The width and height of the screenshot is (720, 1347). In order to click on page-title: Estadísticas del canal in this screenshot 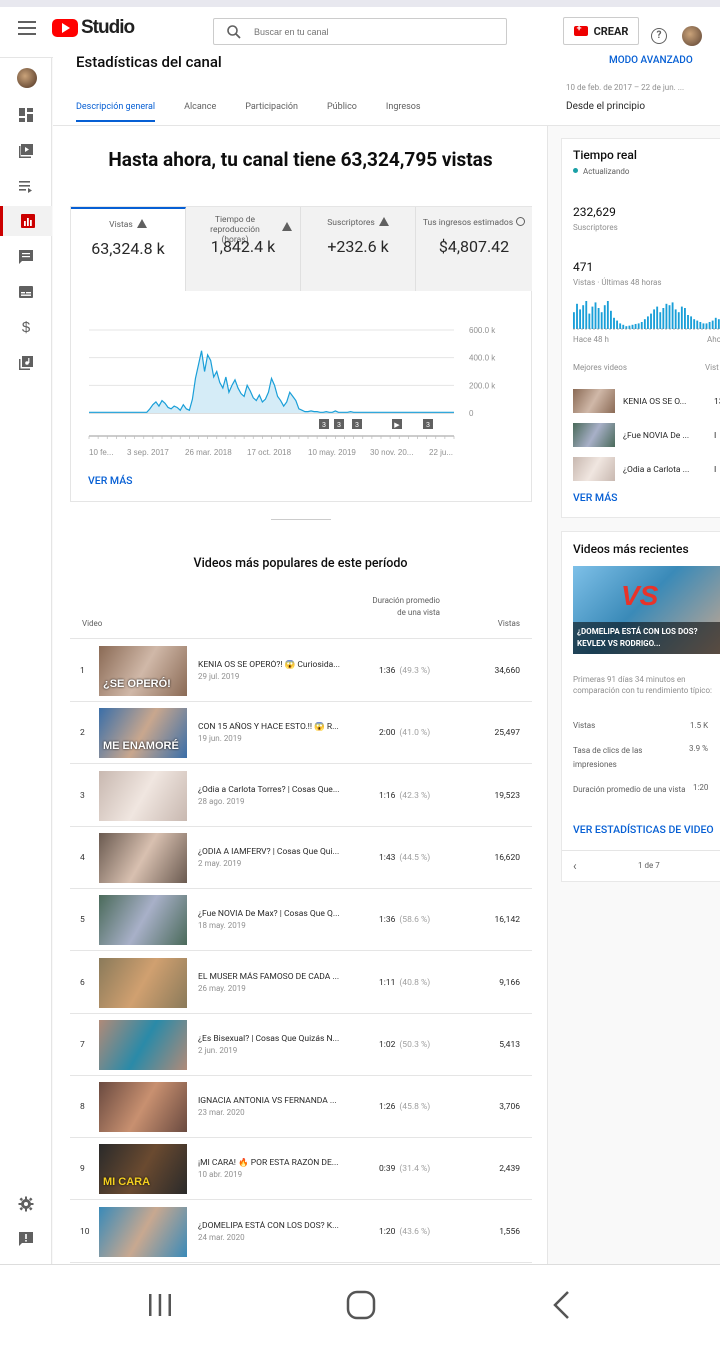, I will do `click(149, 62)`.